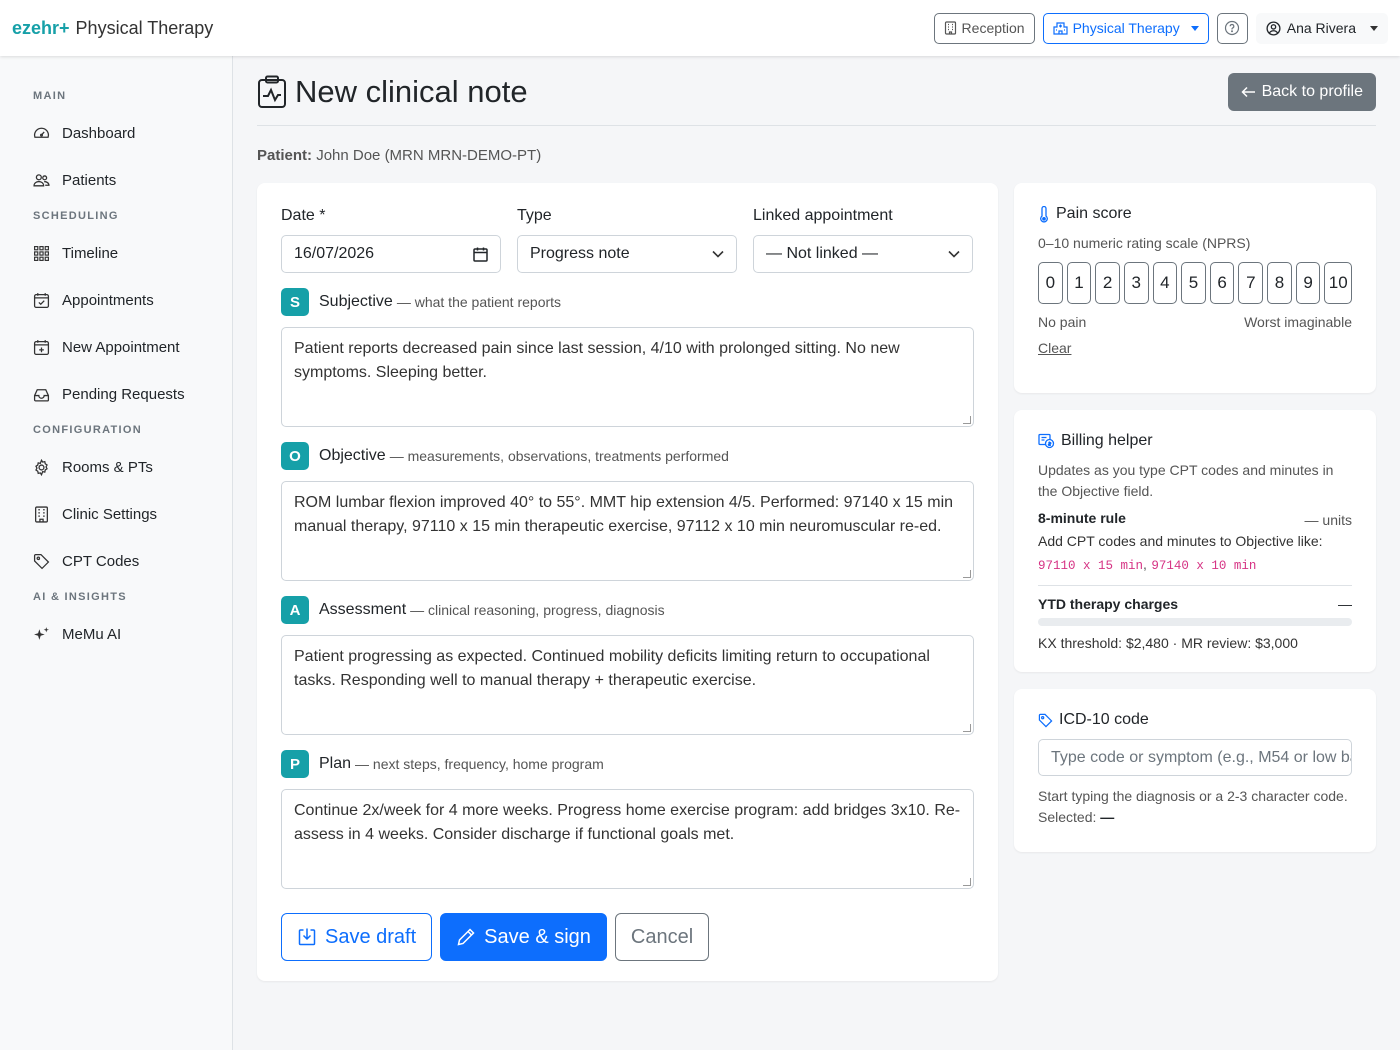 The height and width of the screenshot is (1050, 1400). I want to click on sidebar-item-label: Patients, so click(89, 180).